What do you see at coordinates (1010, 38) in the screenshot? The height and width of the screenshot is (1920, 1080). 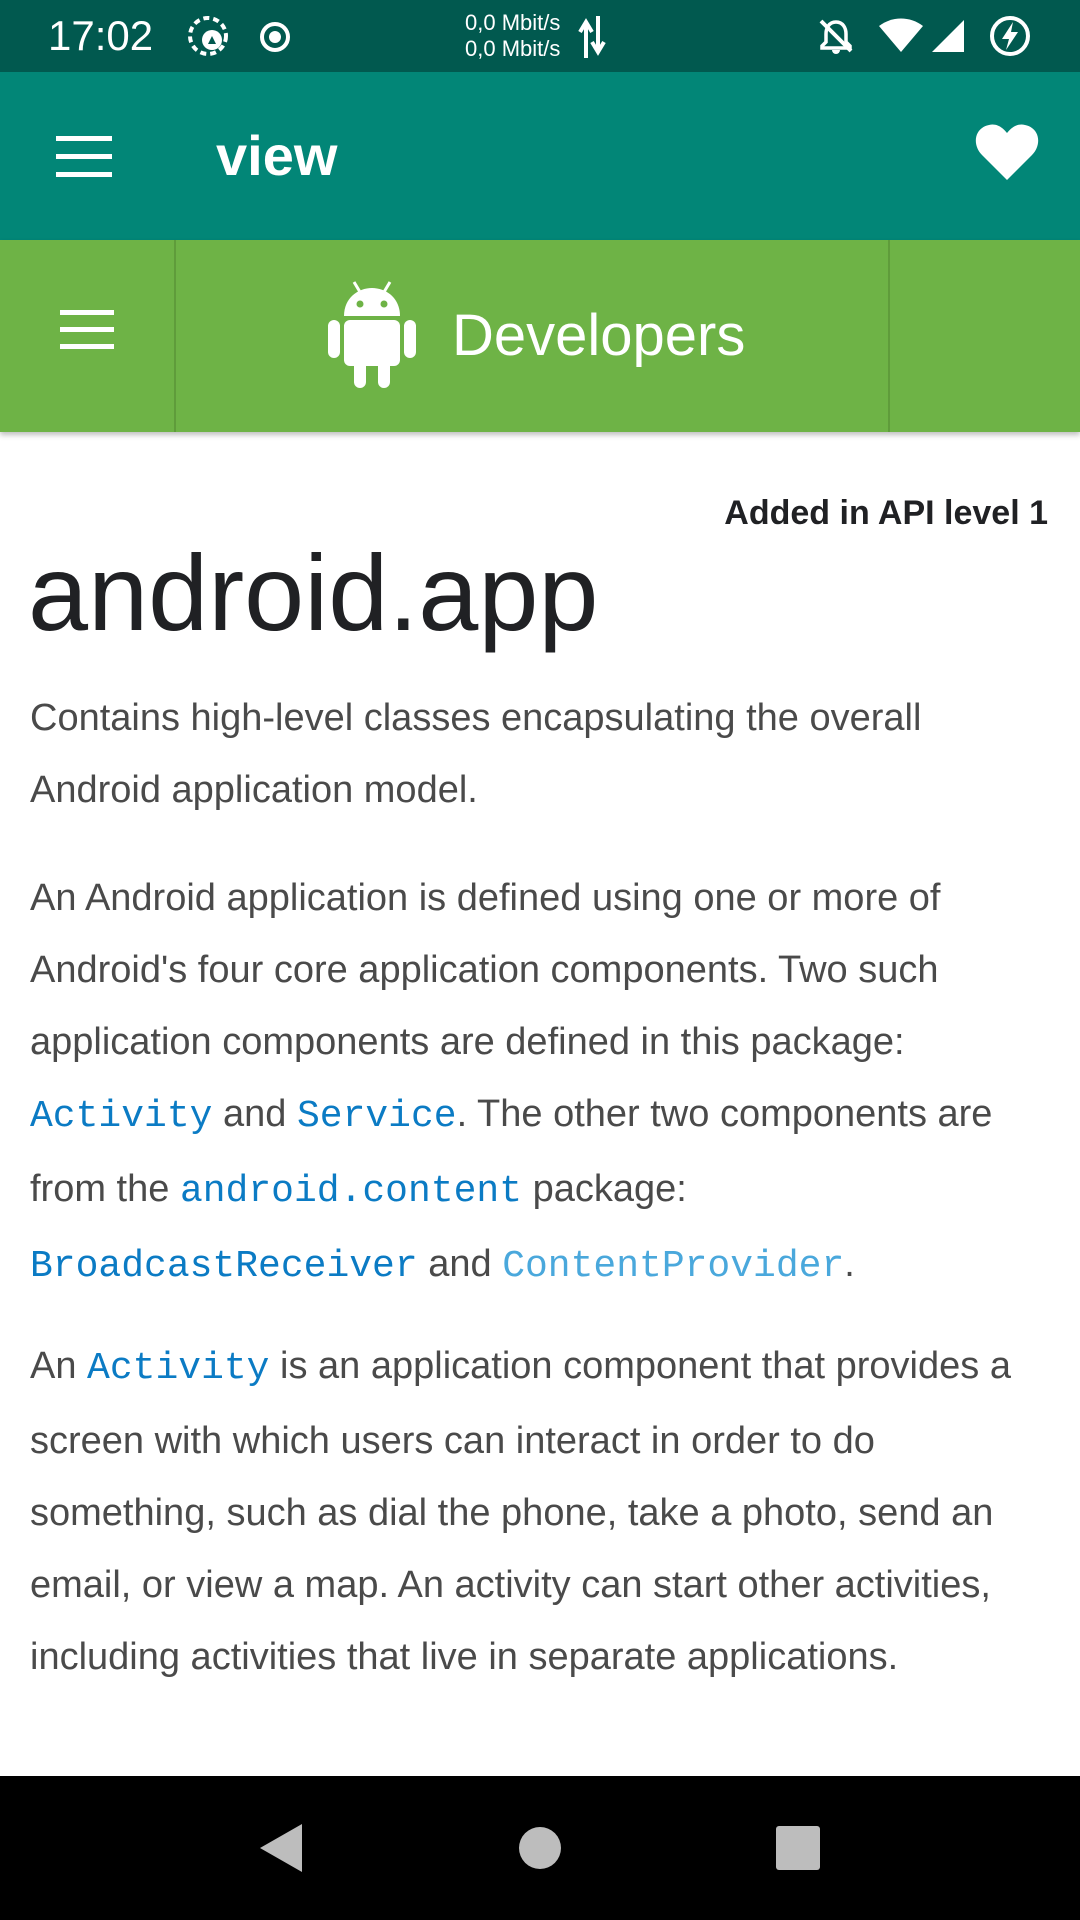 I see `battery-charging-icon` at bounding box center [1010, 38].